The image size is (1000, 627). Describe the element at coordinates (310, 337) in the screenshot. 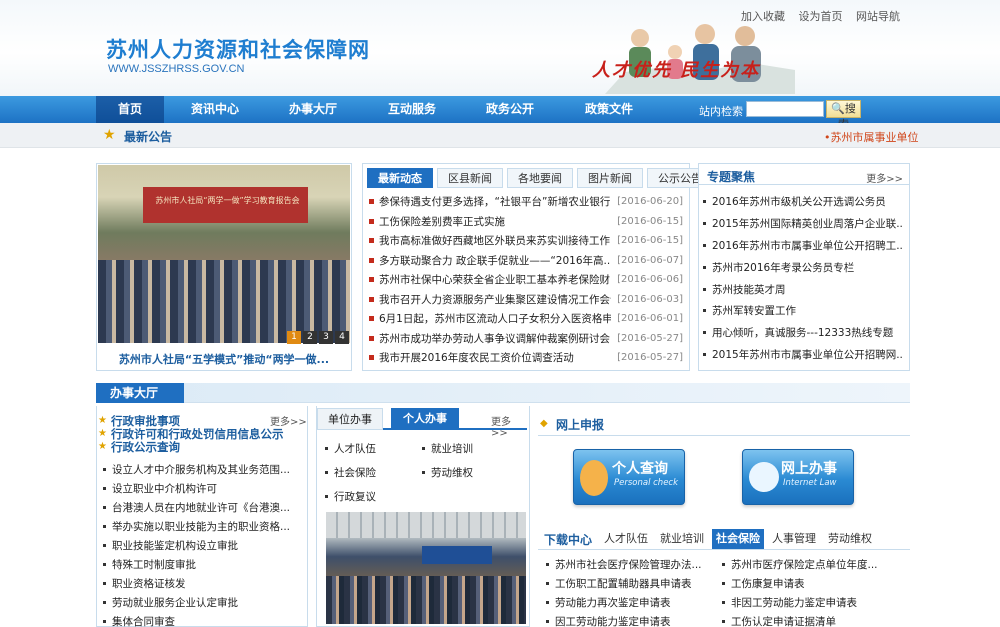

I see `slide-page-2: 2` at that location.